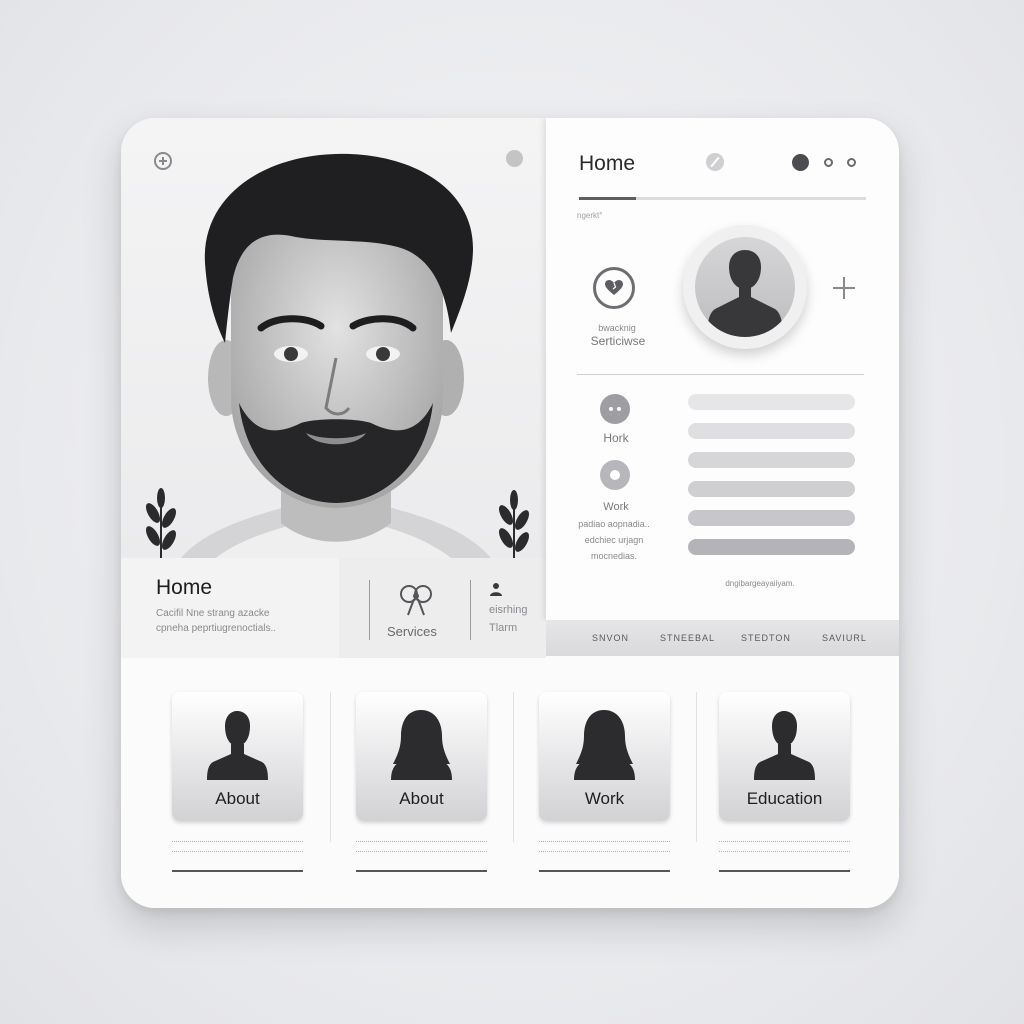  I want to click on tile-about-2: About, so click(421, 756).